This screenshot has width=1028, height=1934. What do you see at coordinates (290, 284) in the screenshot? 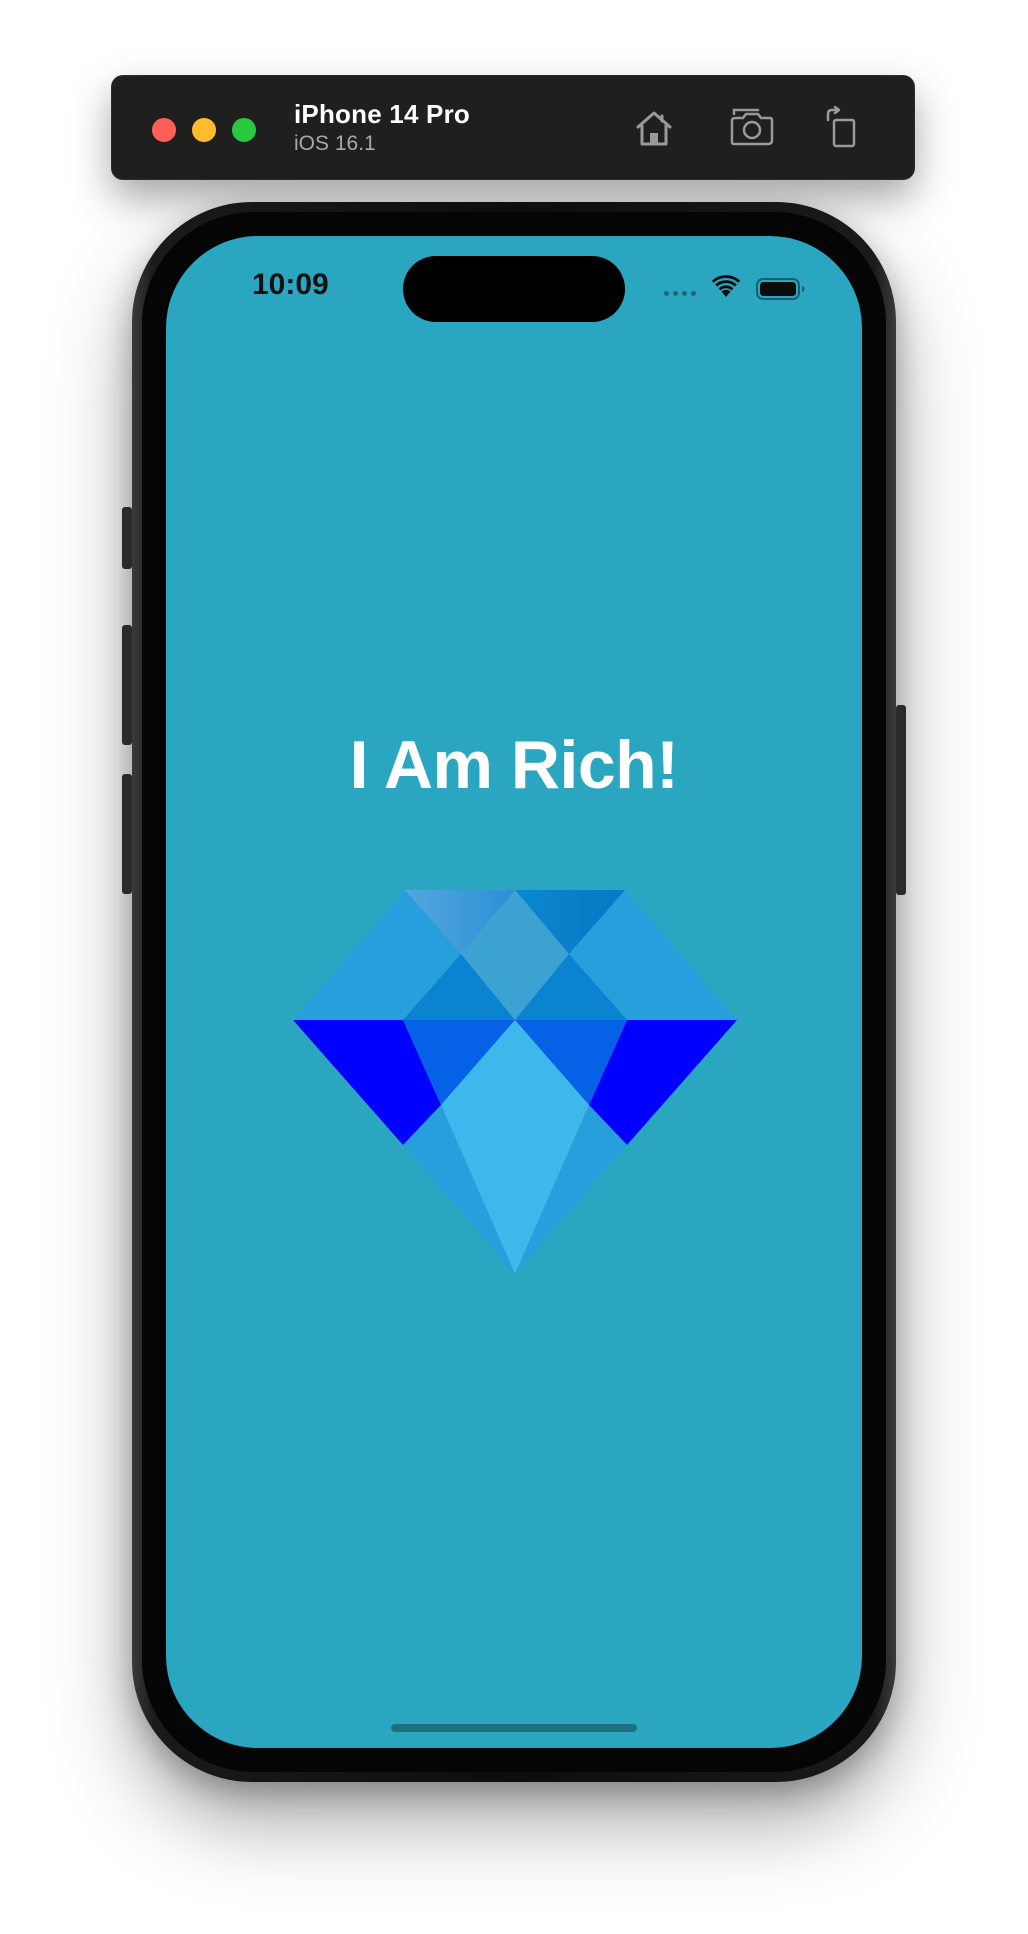
I see `status-time: 10:09` at bounding box center [290, 284].